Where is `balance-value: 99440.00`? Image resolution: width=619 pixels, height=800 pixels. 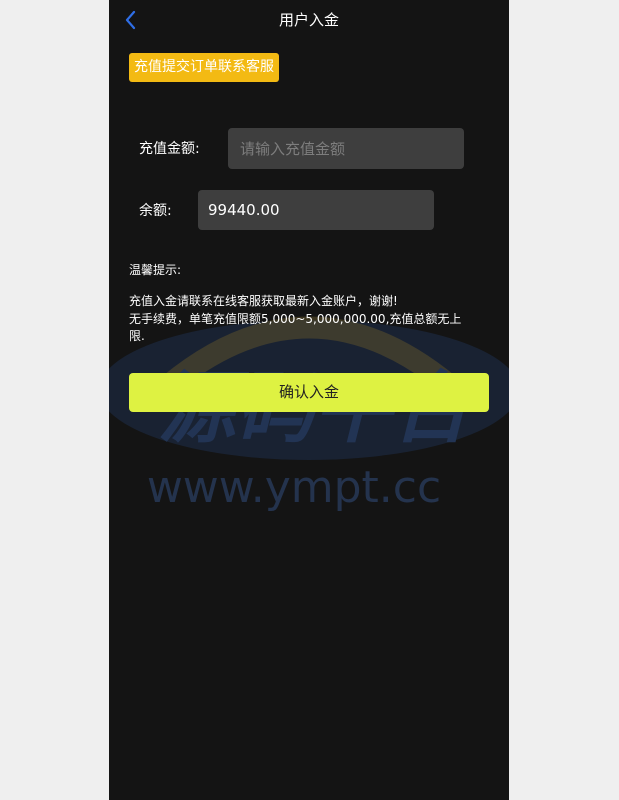 balance-value: 99440.00 is located at coordinates (316, 210).